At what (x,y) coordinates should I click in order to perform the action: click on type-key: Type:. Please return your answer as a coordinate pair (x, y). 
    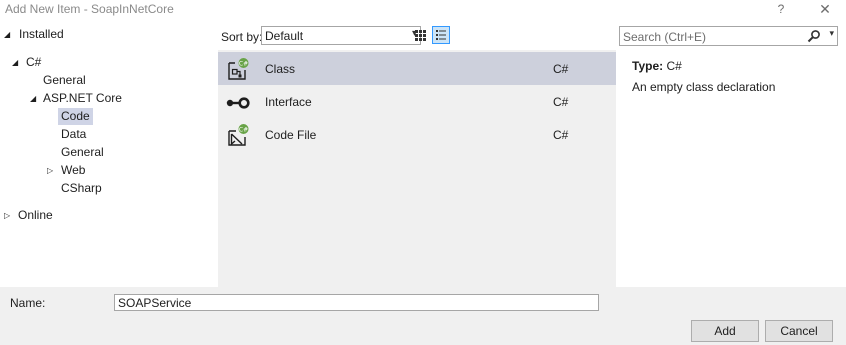
    Looking at the image, I should click on (648, 66).